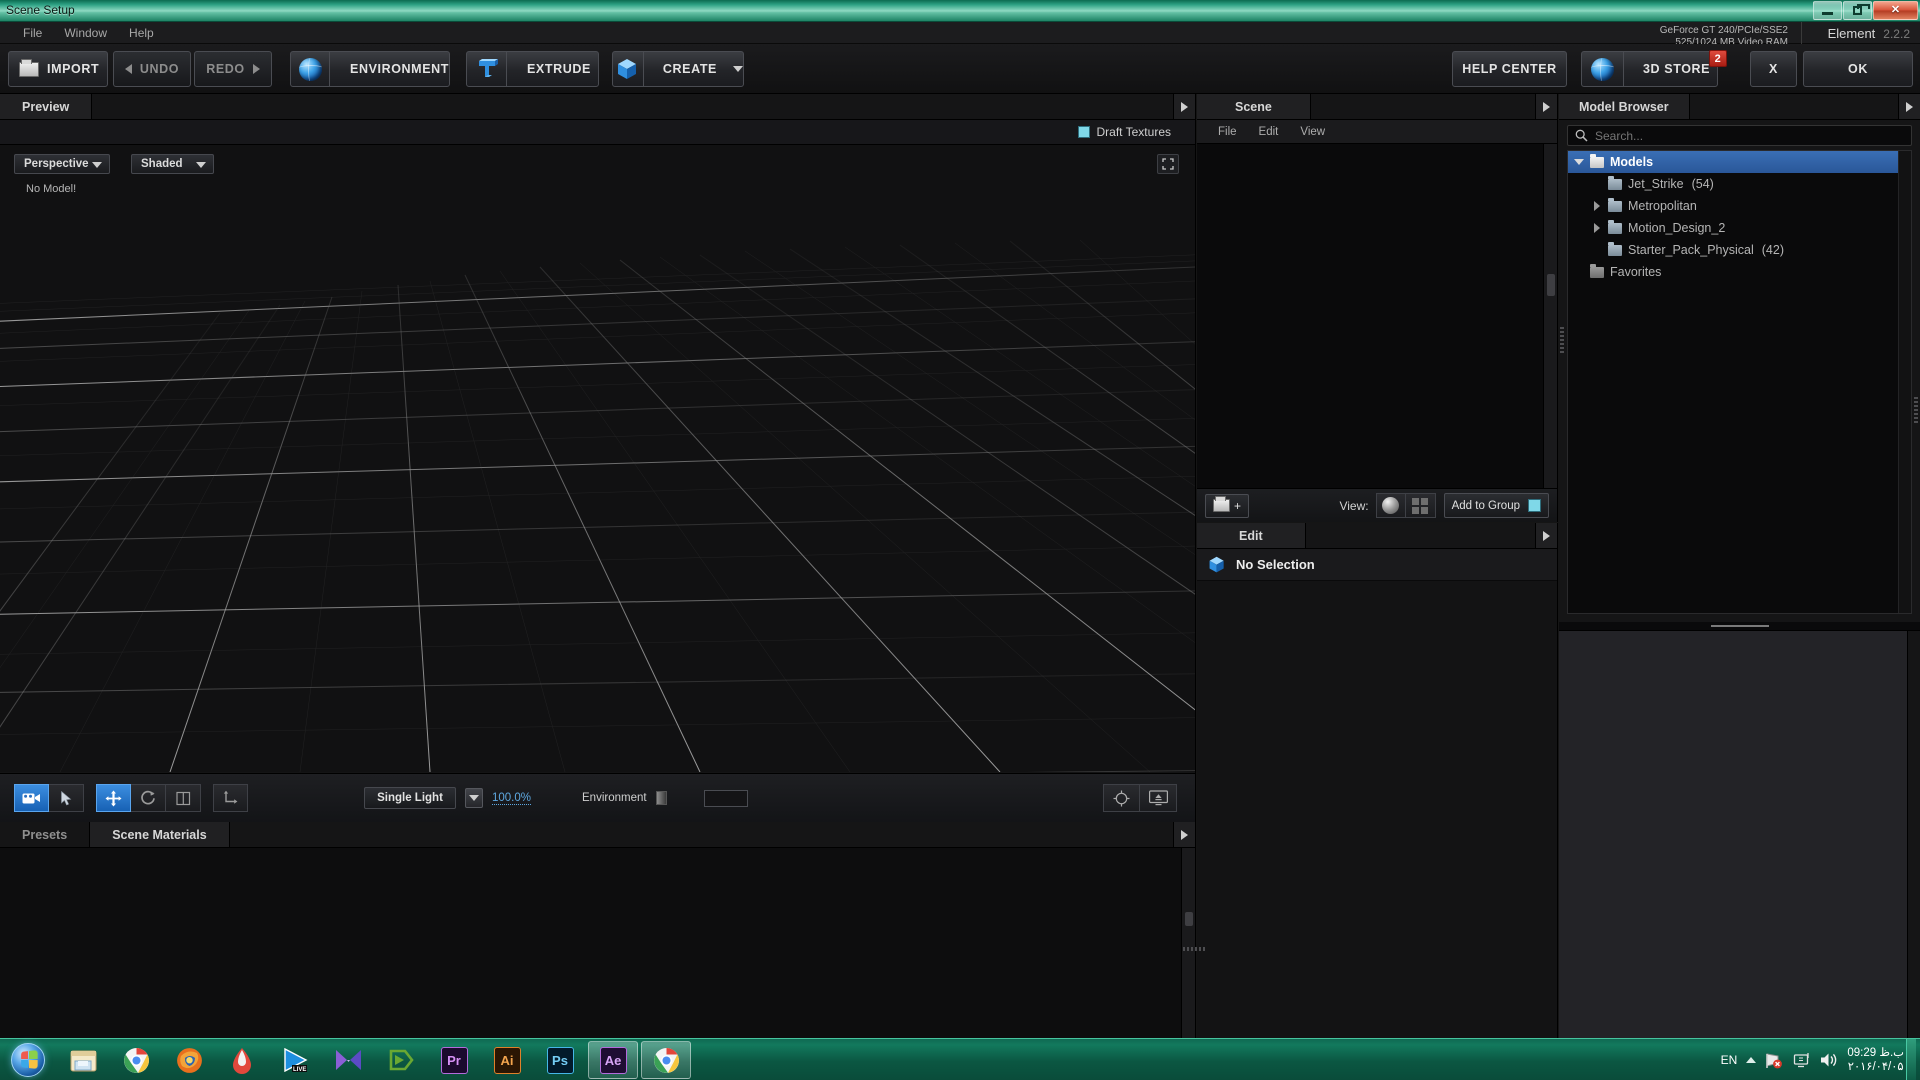 This screenshot has height=1080, width=1920. What do you see at coordinates (507, 1060) in the screenshot?
I see `taskbar-item-illustrator: Ai` at bounding box center [507, 1060].